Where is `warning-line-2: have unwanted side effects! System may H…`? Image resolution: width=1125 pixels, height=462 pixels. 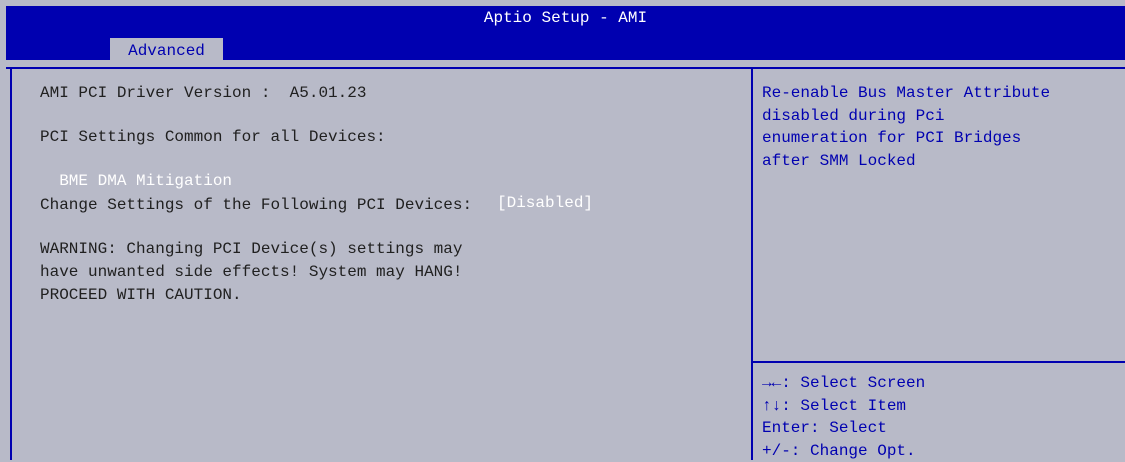 warning-line-2: have unwanted side effects! System may H… is located at coordinates (251, 272).